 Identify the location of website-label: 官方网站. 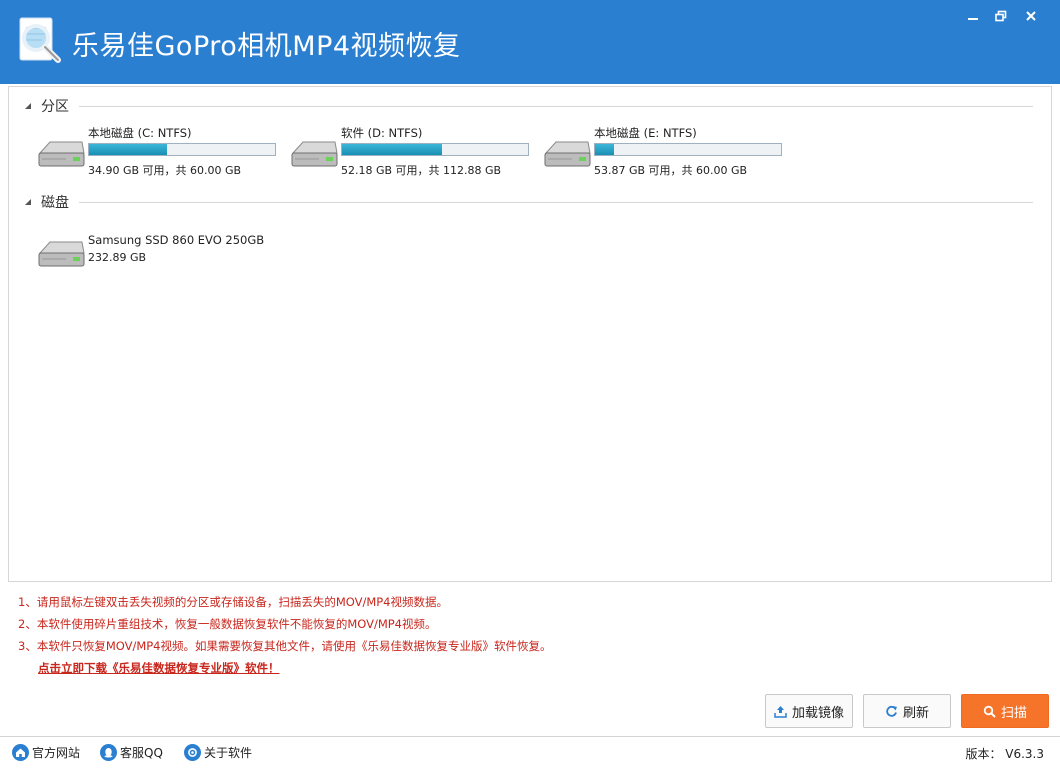
(56, 753).